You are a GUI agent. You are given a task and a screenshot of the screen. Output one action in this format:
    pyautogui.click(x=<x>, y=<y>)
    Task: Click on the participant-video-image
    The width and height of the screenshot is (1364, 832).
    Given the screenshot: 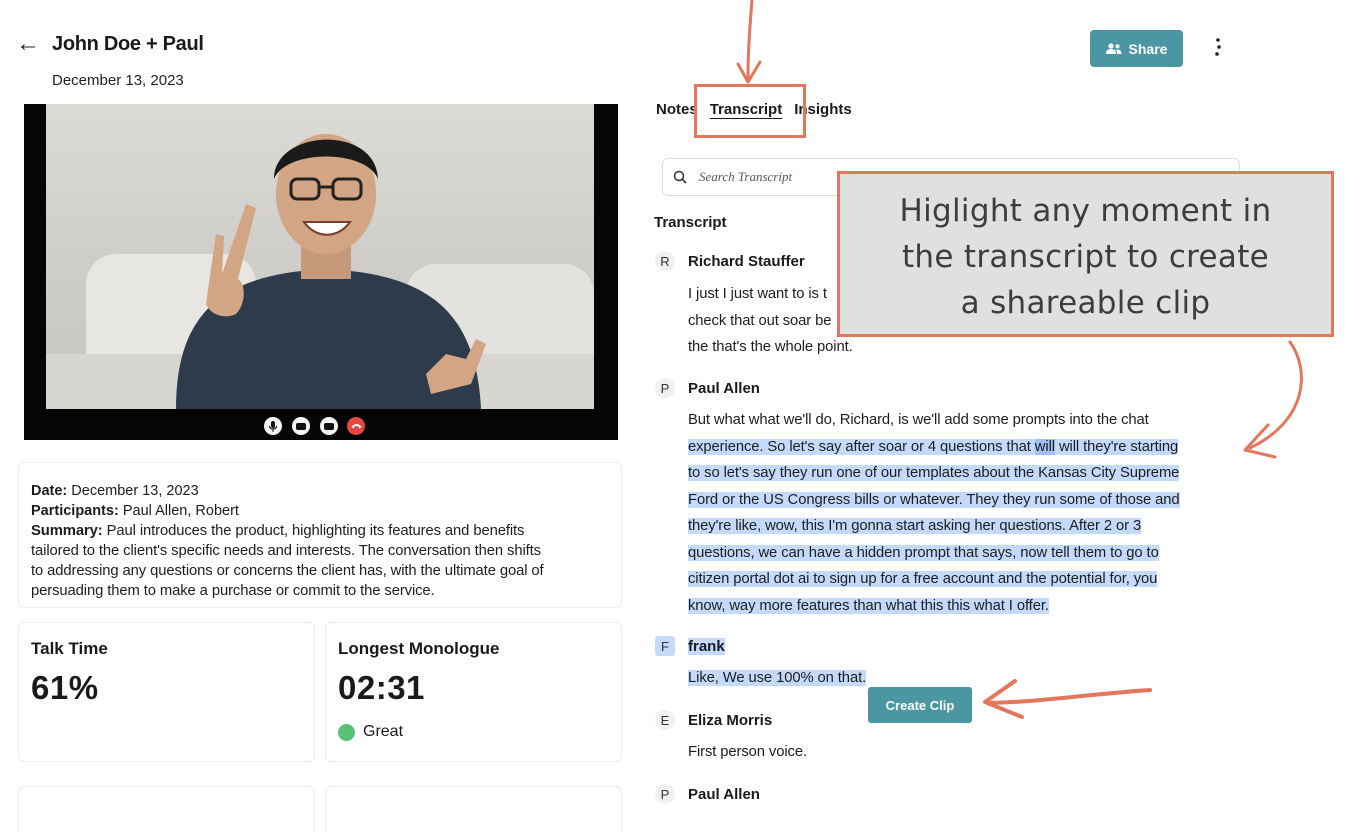 What is the action you would take?
    pyautogui.click(x=320, y=271)
    